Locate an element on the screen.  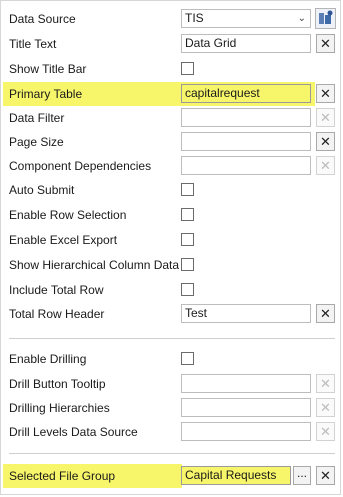
data-source-tool-icon is located at coordinates (326, 17).